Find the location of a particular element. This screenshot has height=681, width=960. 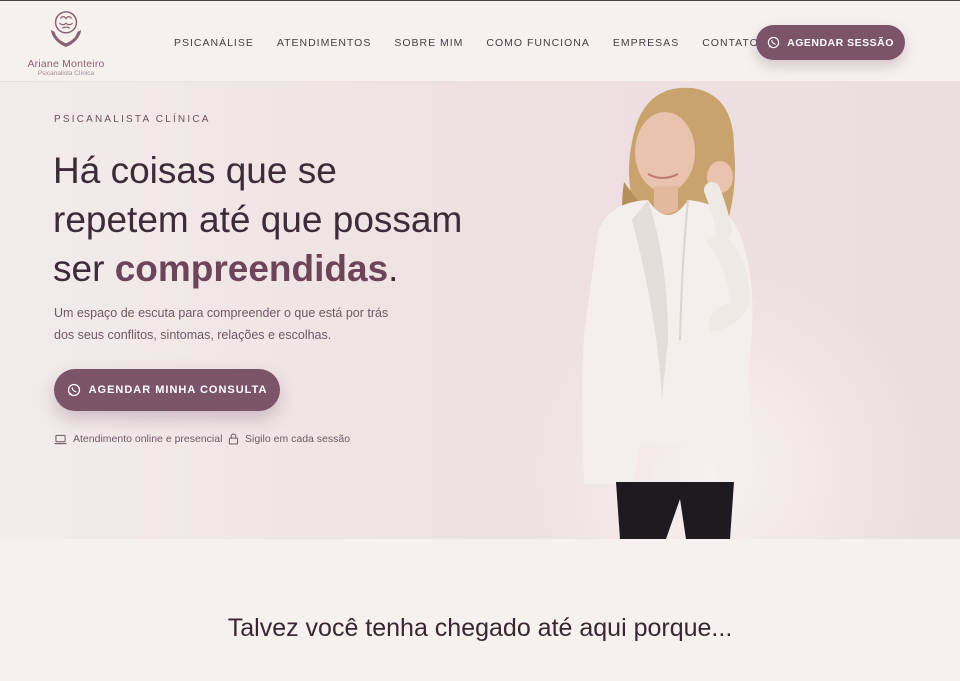

laptop-icon is located at coordinates (60, 439).